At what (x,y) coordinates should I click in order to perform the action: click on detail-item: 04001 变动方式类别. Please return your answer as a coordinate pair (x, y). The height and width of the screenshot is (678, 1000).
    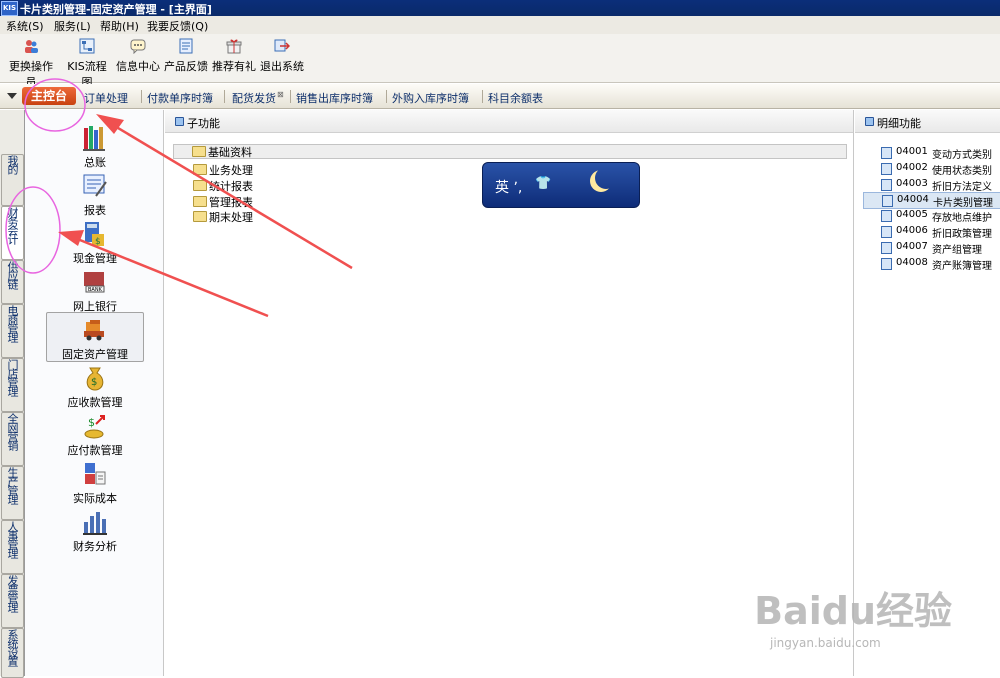
    Looking at the image, I should click on (940, 153).